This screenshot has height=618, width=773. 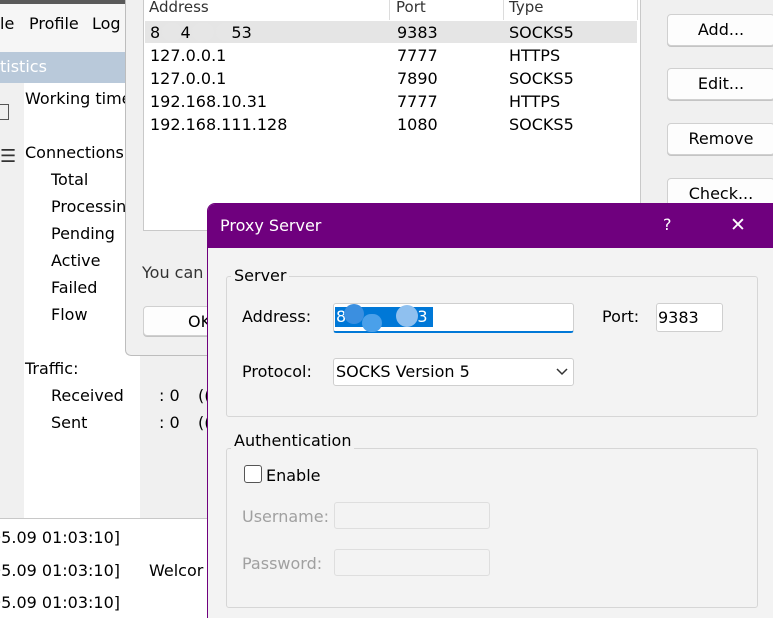 What do you see at coordinates (201, 32) in the screenshot?
I see `cell-address: 8 4 53` at bounding box center [201, 32].